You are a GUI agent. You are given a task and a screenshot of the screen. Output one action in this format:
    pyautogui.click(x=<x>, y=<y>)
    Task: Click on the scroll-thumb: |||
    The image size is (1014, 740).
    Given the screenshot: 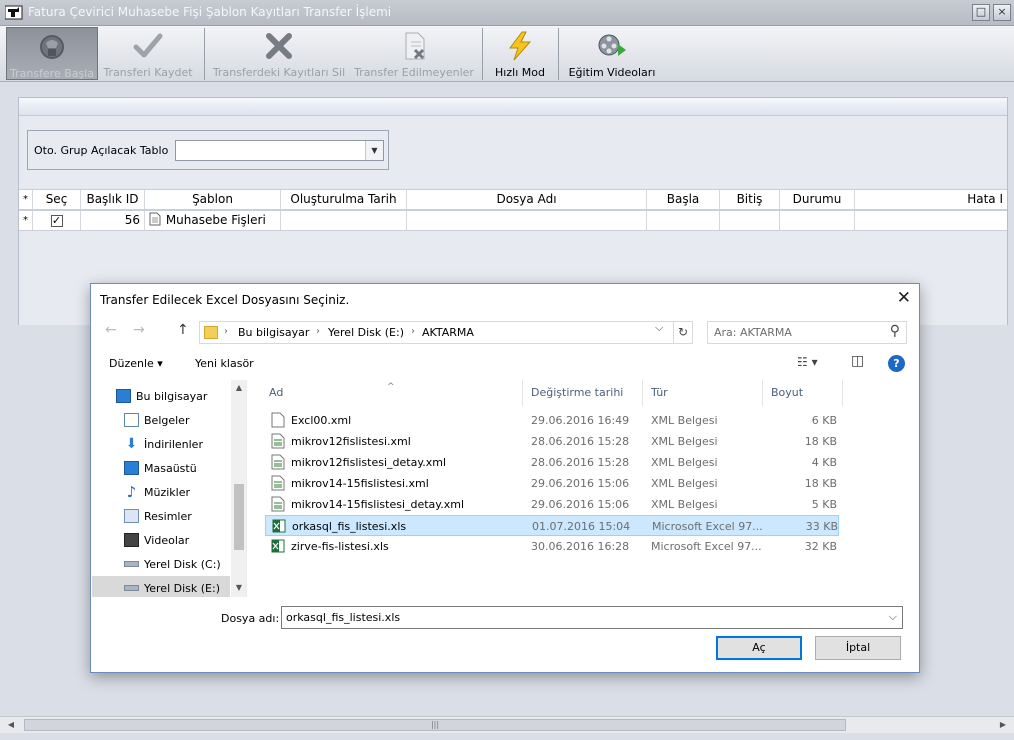 What is the action you would take?
    pyautogui.click(x=435, y=725)
    